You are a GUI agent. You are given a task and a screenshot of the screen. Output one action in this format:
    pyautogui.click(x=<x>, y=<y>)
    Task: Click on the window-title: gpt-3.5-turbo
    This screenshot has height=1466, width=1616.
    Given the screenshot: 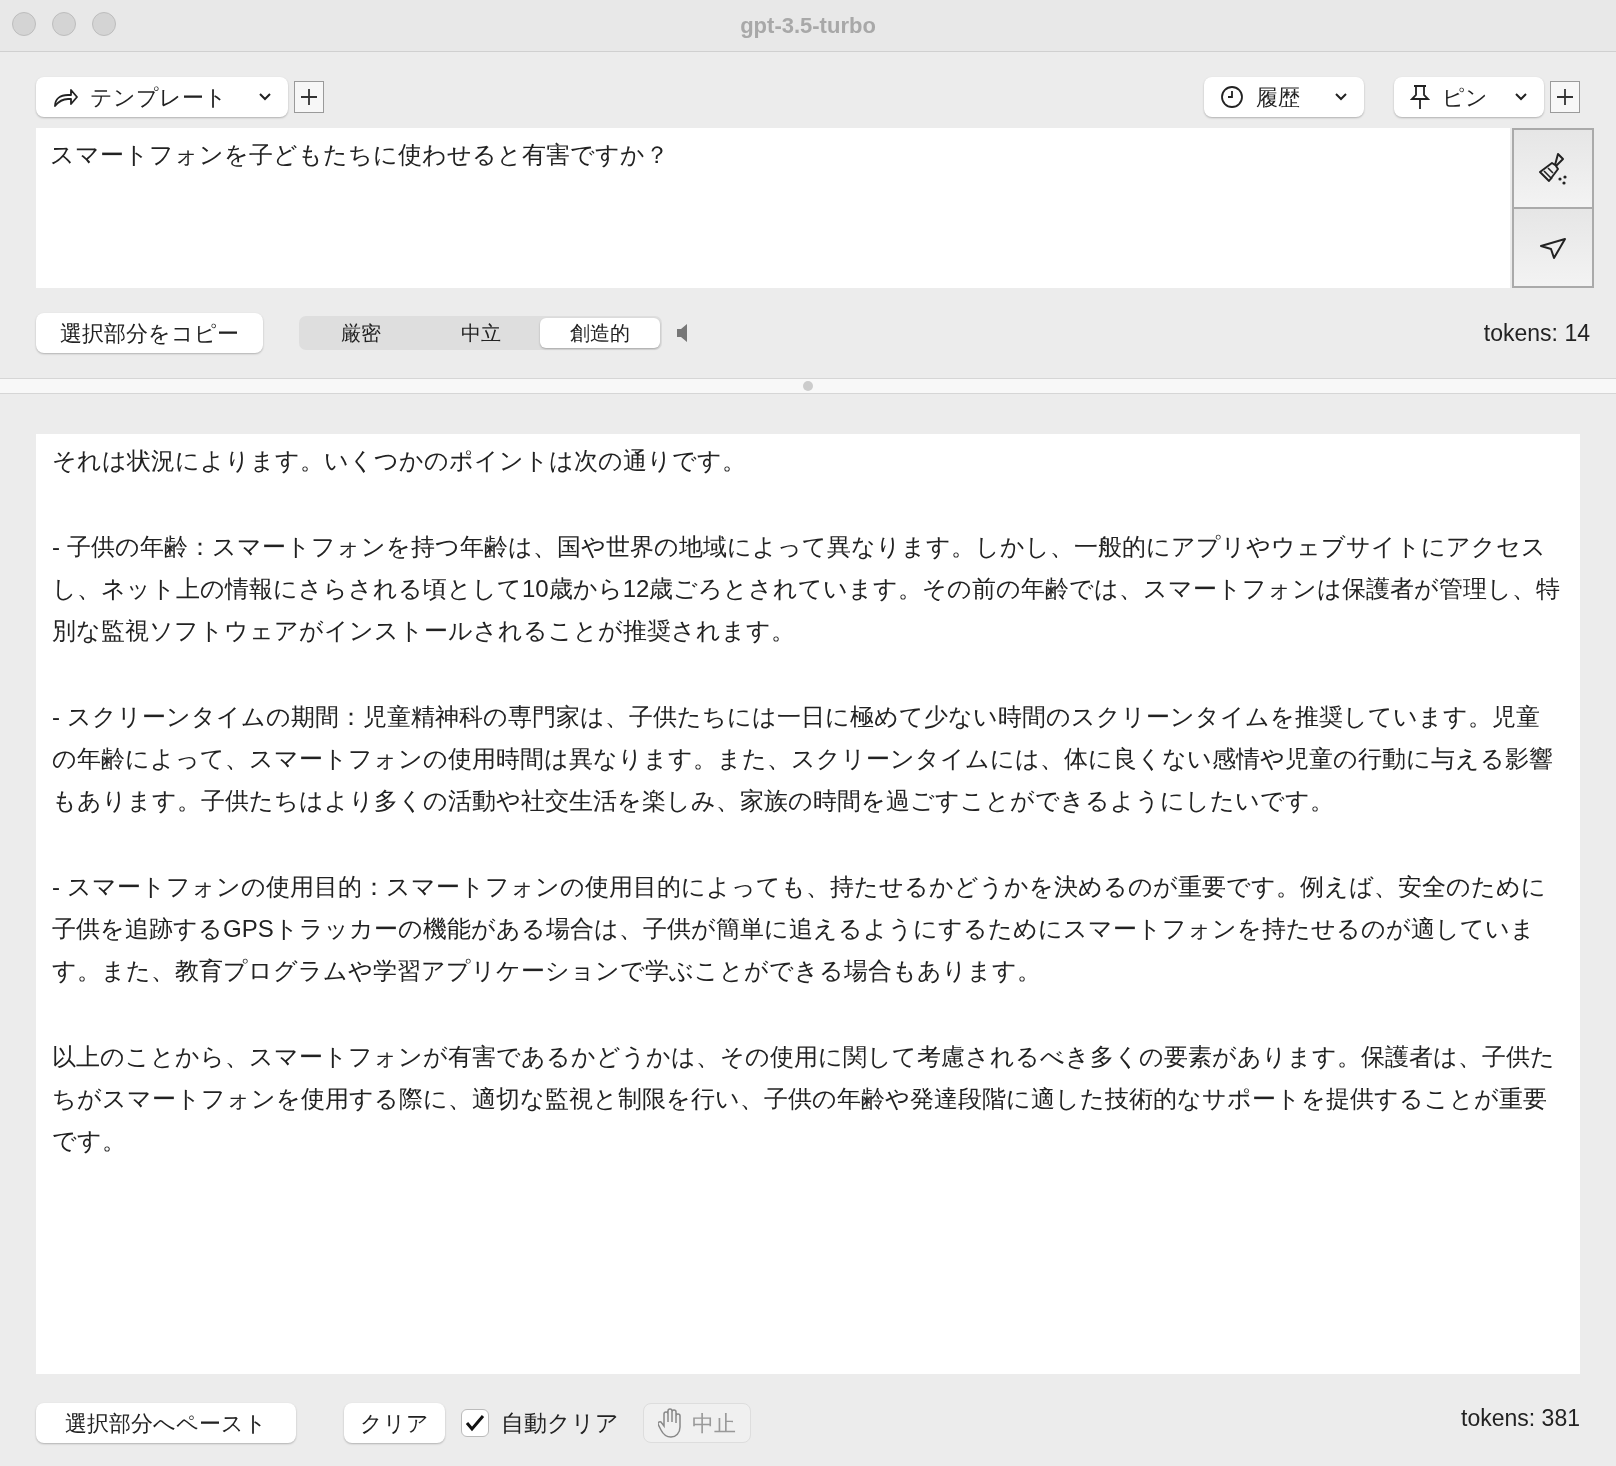 What is the action you would take?
    pyautogui.click(x=808, y=26)
    